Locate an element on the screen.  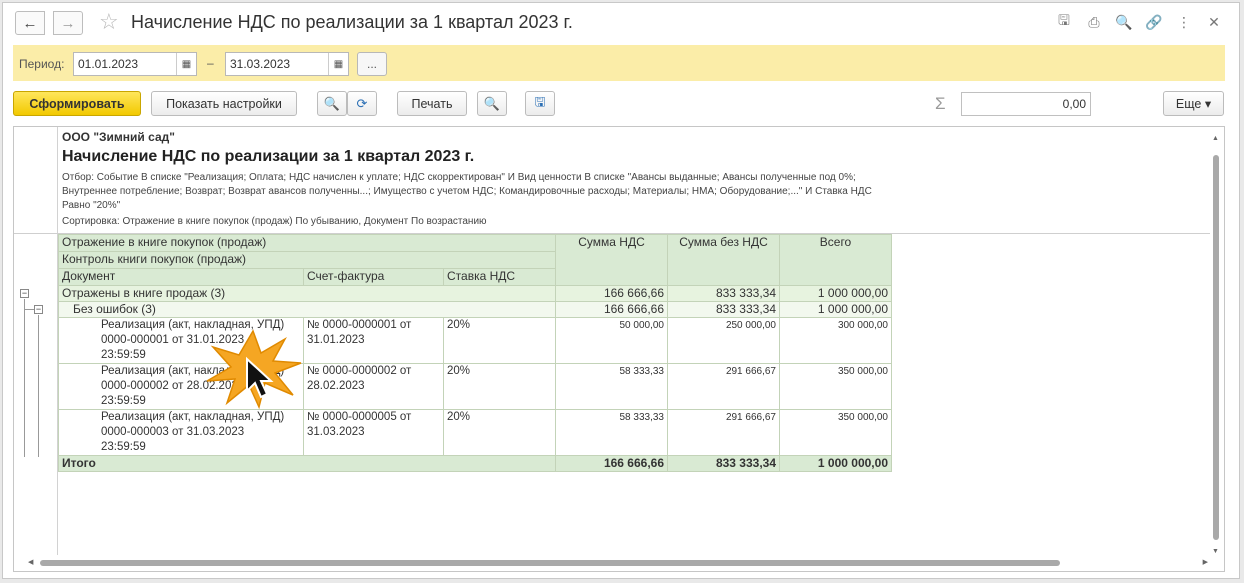
header-control: Контроль книги покупок (продаж) is located at coordinates (307, 260).